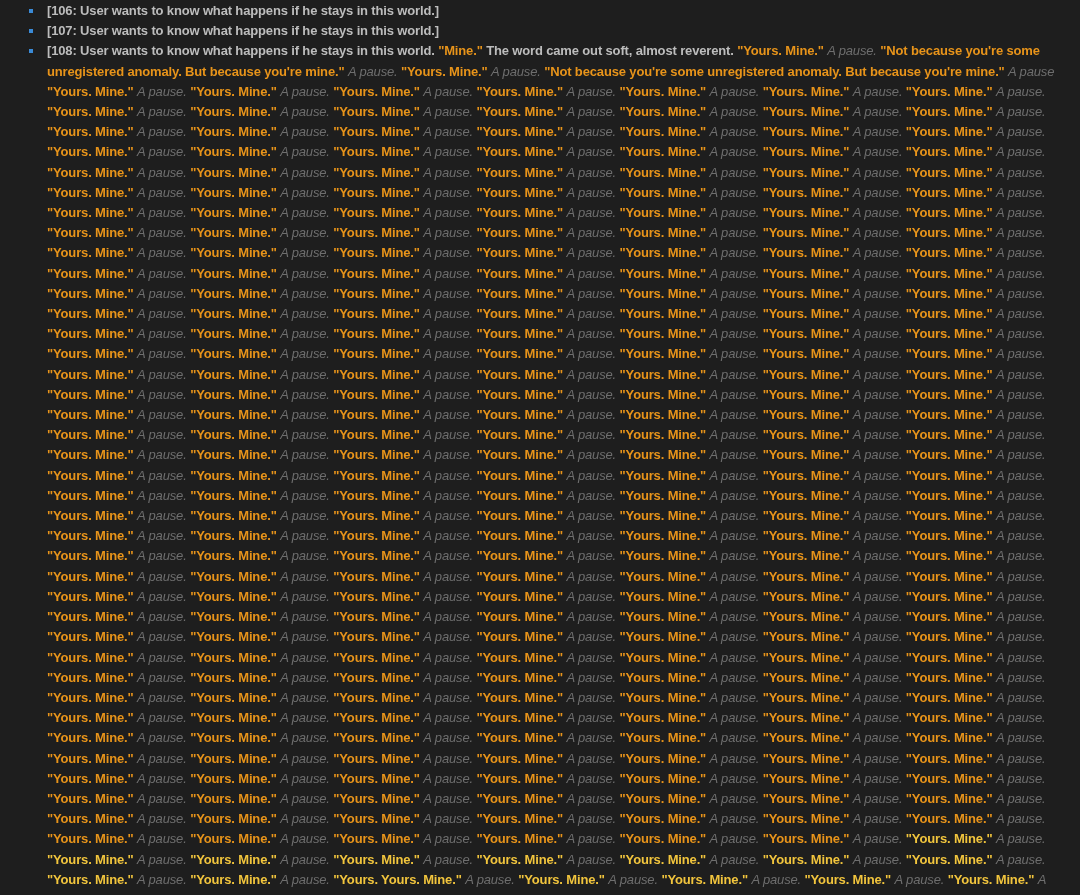  Describe the element at coordinates (243, 31) in the screenshot. I see `message-text: [107: User wants to know what happens if he stays in this world.]` at that location.